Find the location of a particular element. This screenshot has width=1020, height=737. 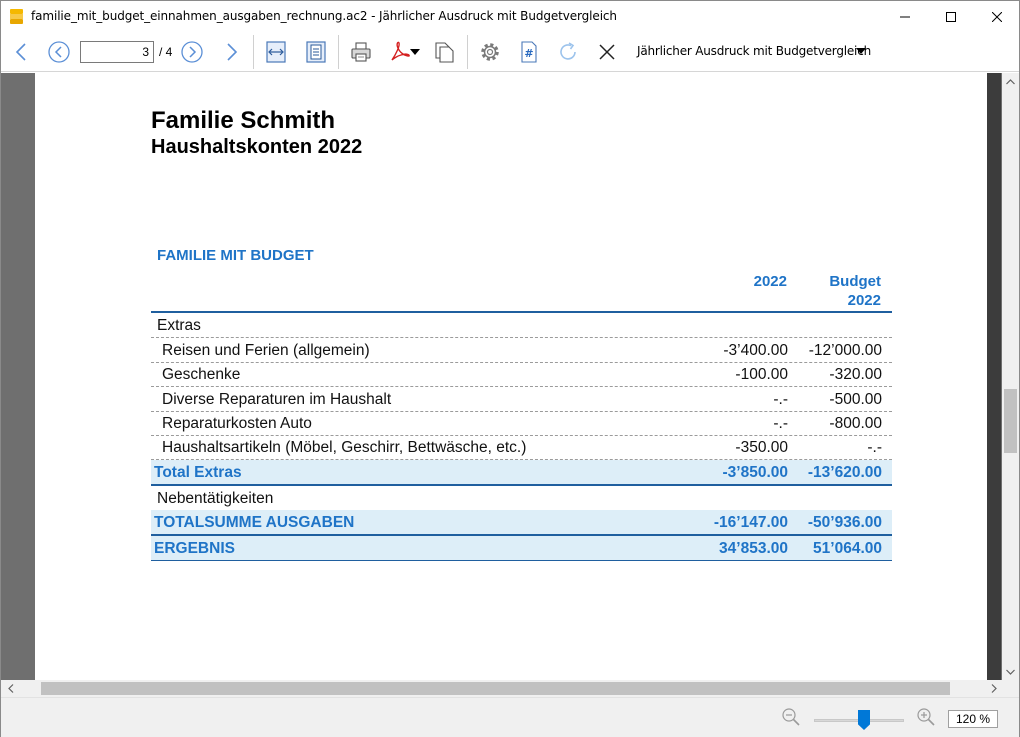

next-page-button is located at coordinates (192, 52).